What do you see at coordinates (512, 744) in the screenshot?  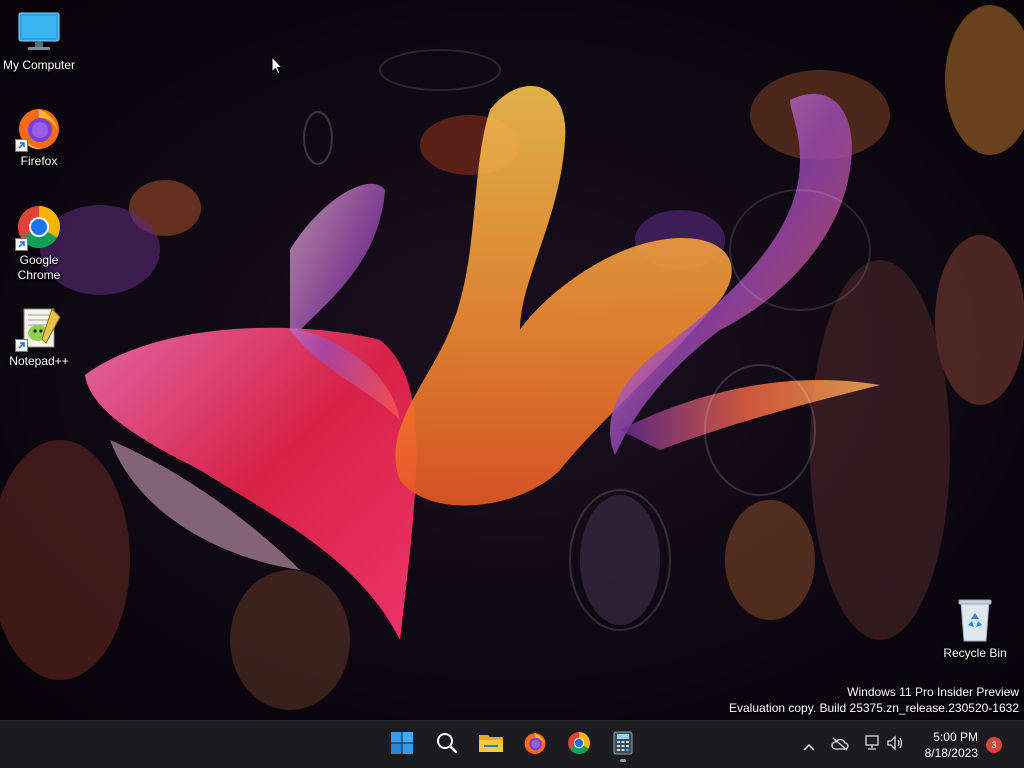 I see `taskbar: 5:00 PM 8/18/2023 3` at bounding box center [512, 744].